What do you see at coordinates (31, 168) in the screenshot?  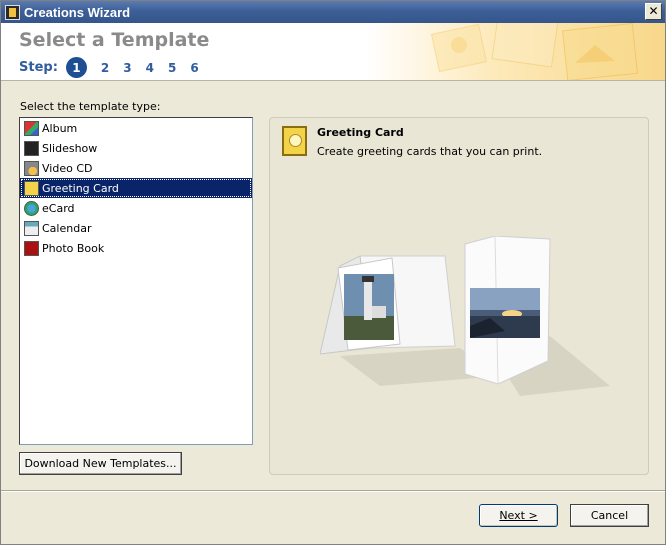 I see `video-cd-icon` at bounding box center [31, 168].